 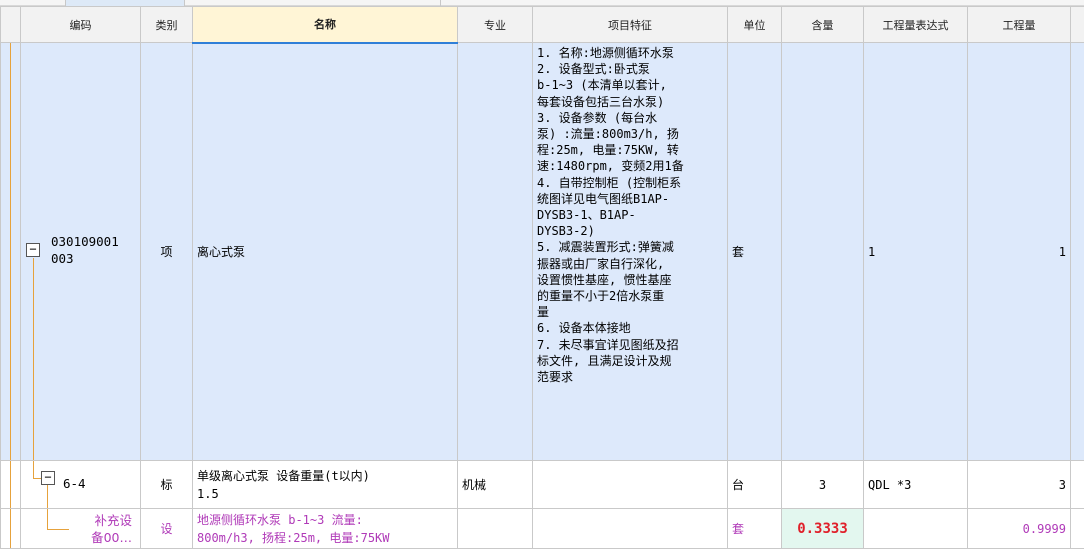 I want to click on quota-code-cell: − 6-4, so click(x=80, y=484).